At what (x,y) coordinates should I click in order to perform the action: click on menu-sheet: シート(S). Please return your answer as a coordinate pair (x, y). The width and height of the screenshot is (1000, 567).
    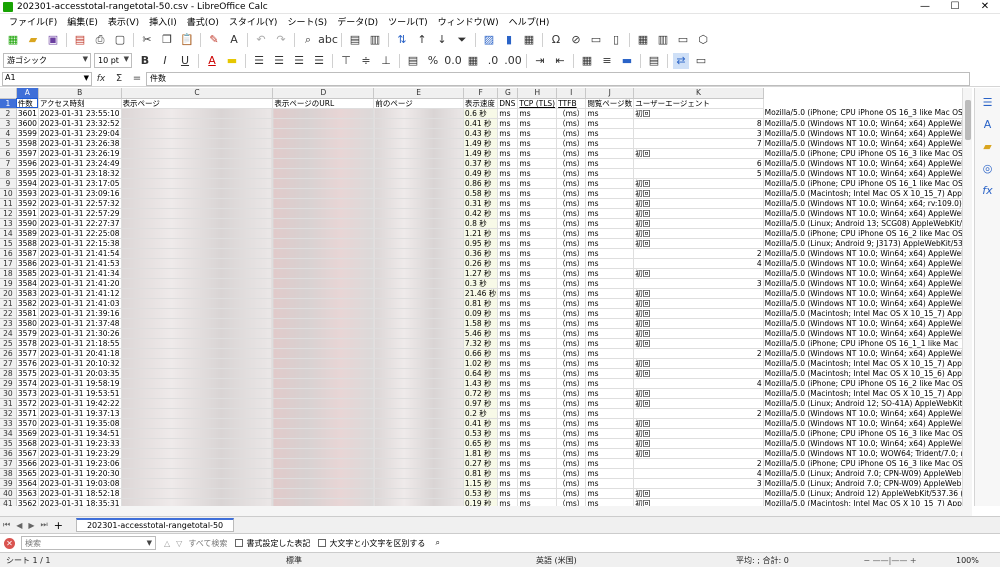
    Looking at the image, I should click on (307, 21).